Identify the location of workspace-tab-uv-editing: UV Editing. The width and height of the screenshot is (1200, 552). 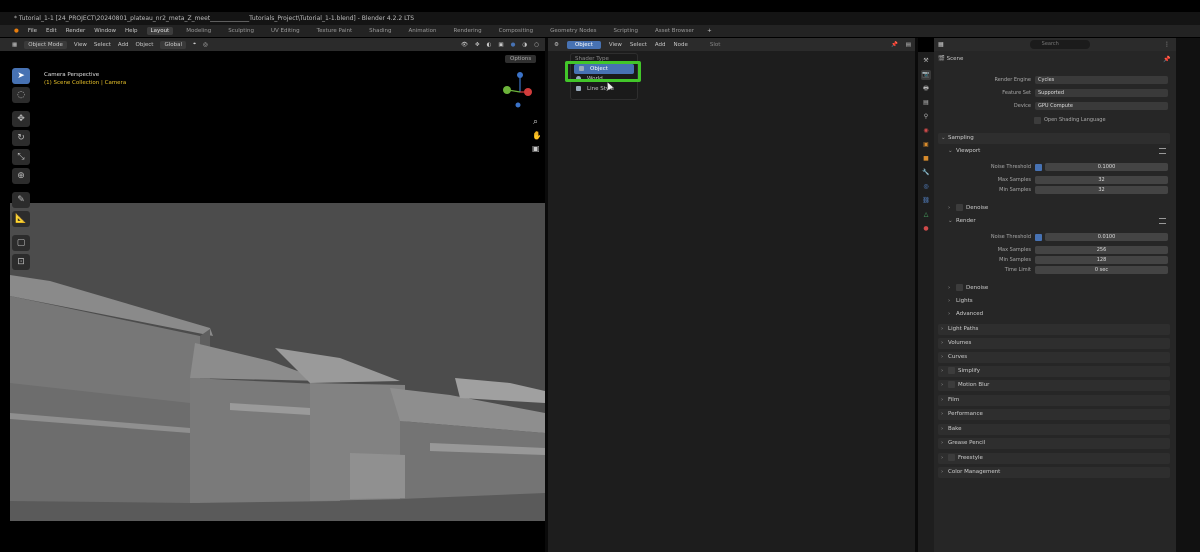
(285, 31).